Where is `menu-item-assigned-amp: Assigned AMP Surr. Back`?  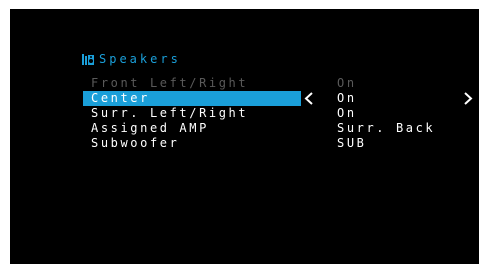 menu-item-assigned-amp: Assigned AMP Surr. Back is located at coordinates (239, 128).